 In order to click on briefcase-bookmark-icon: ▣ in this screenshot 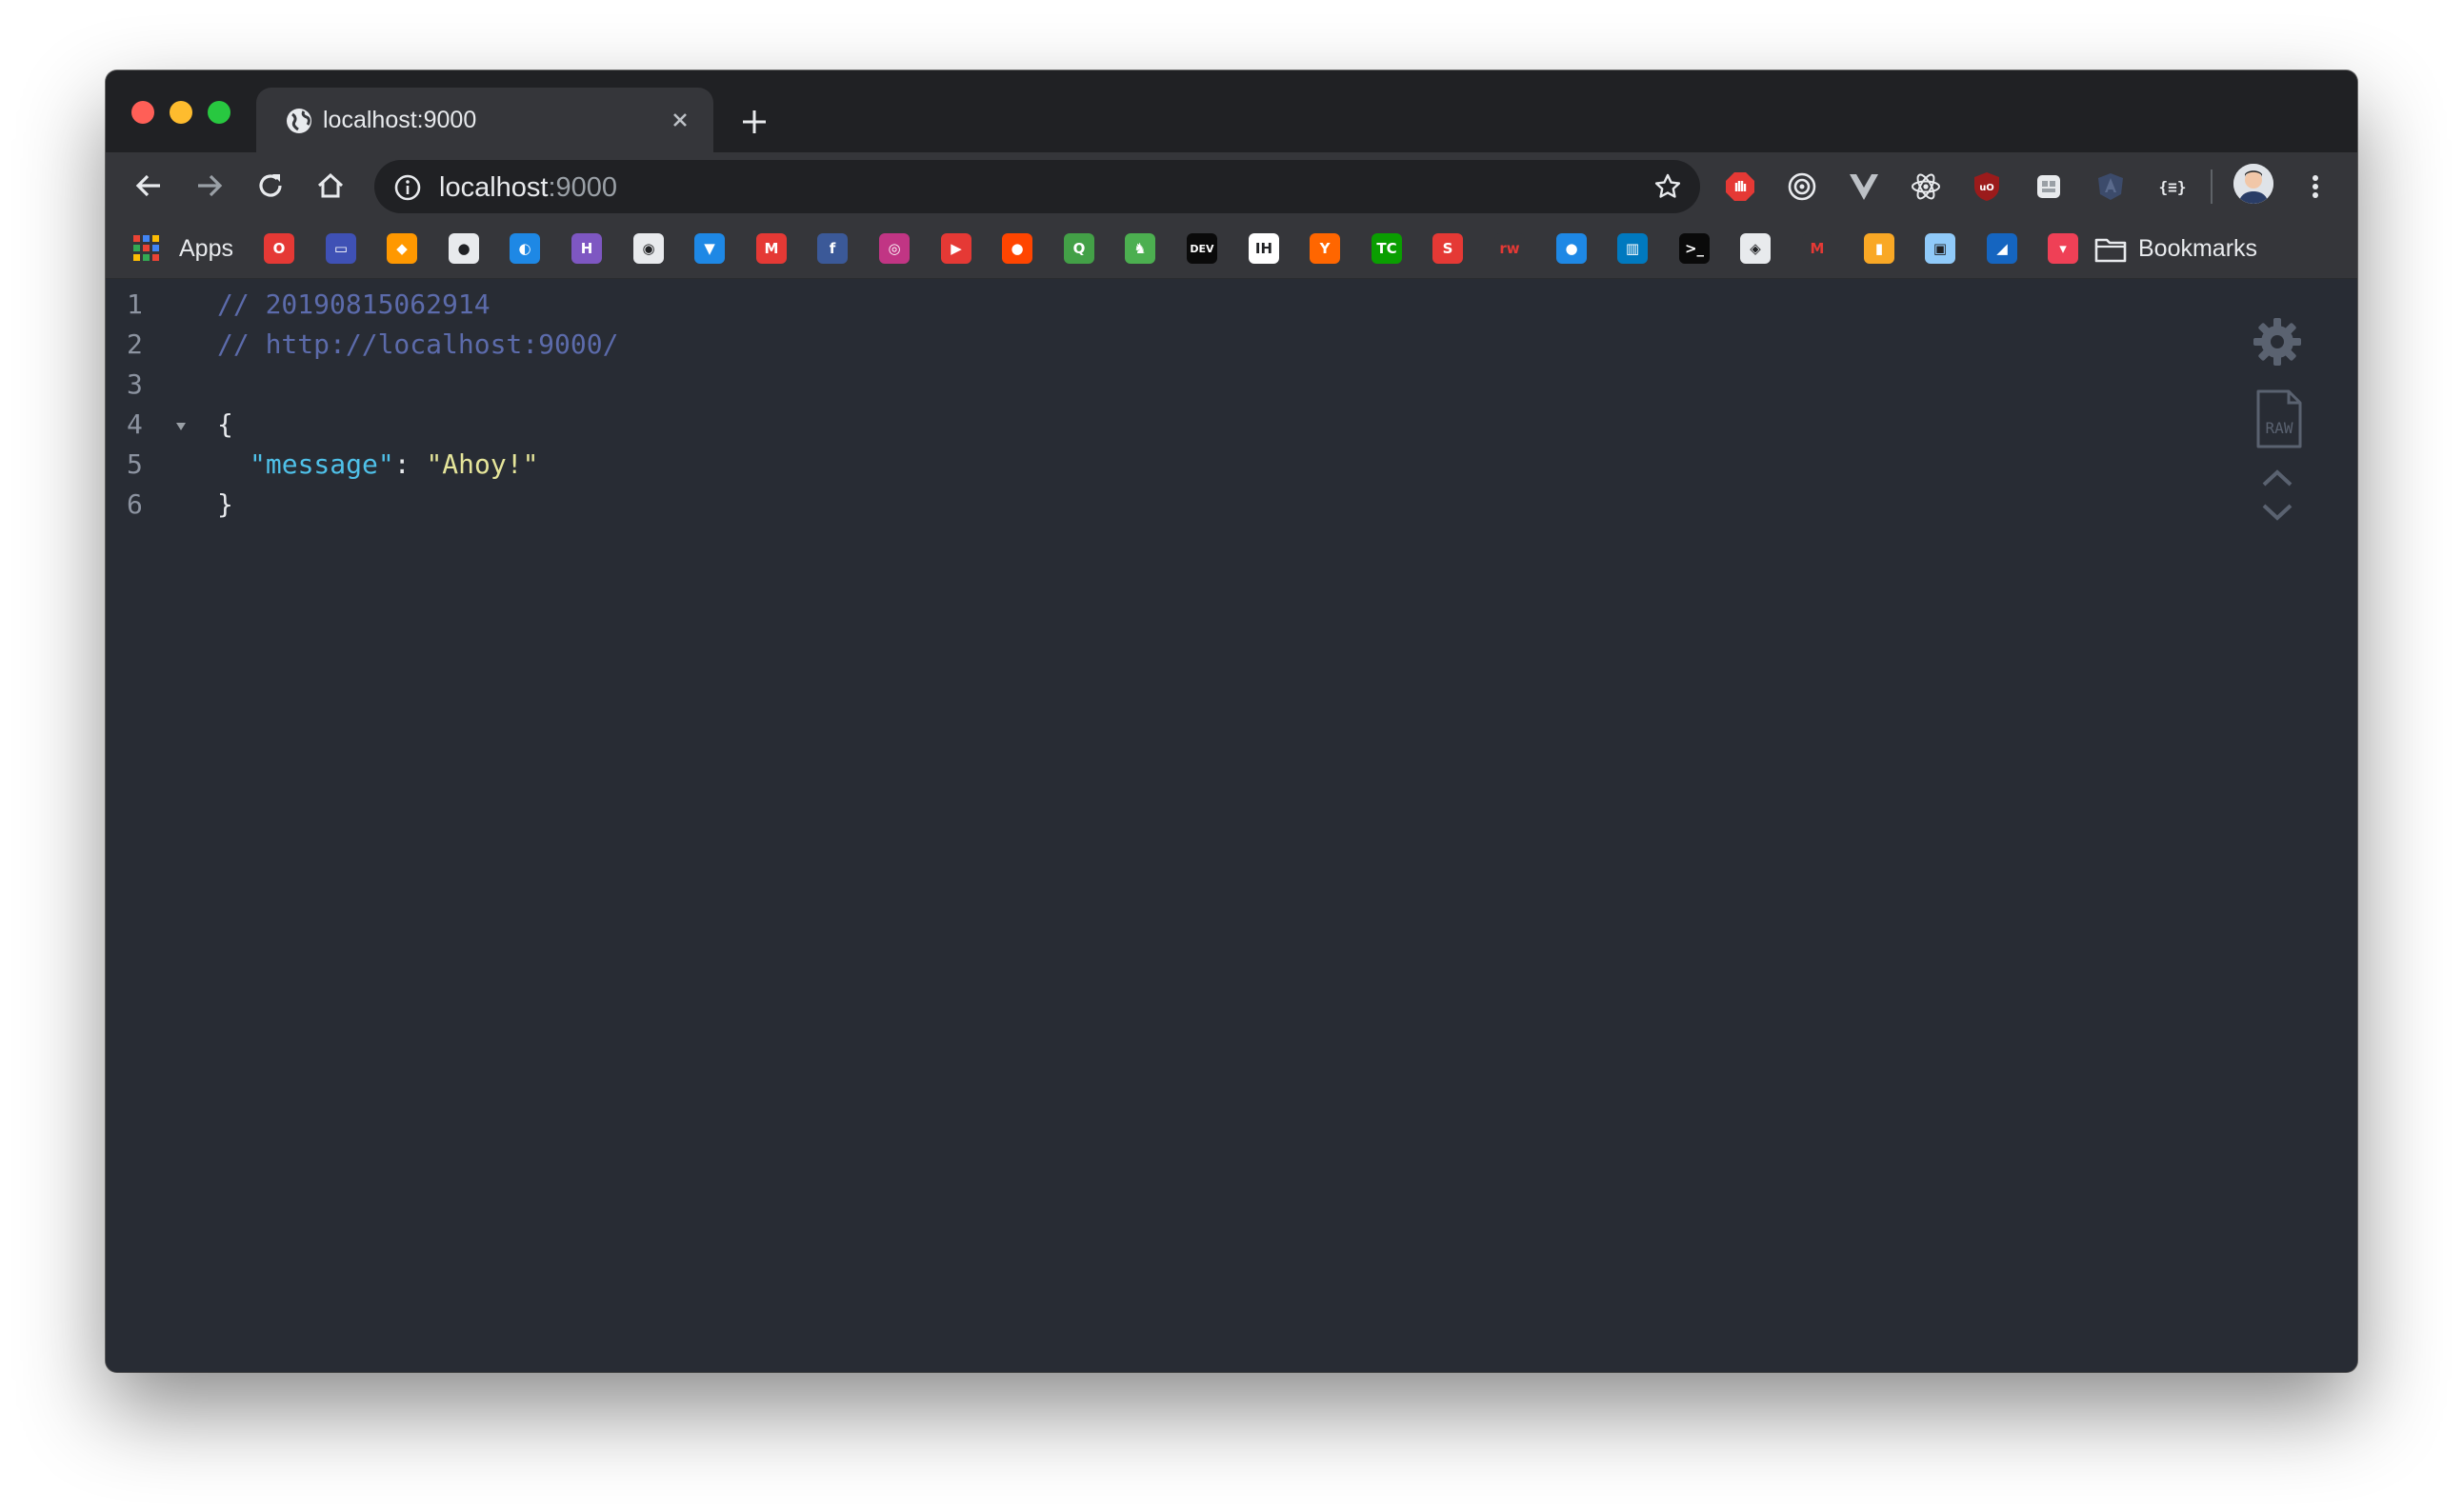, I will do `click(1940, 248)`.